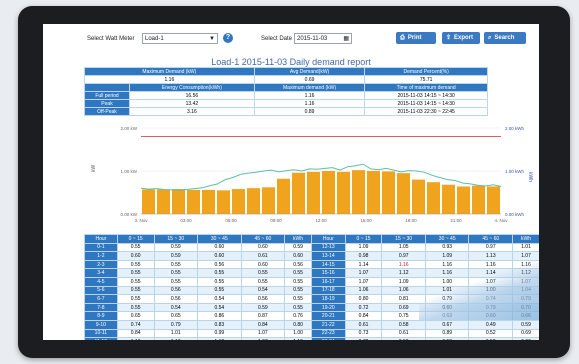  I want to click on search-icon: ⌕, so click(490, 38).